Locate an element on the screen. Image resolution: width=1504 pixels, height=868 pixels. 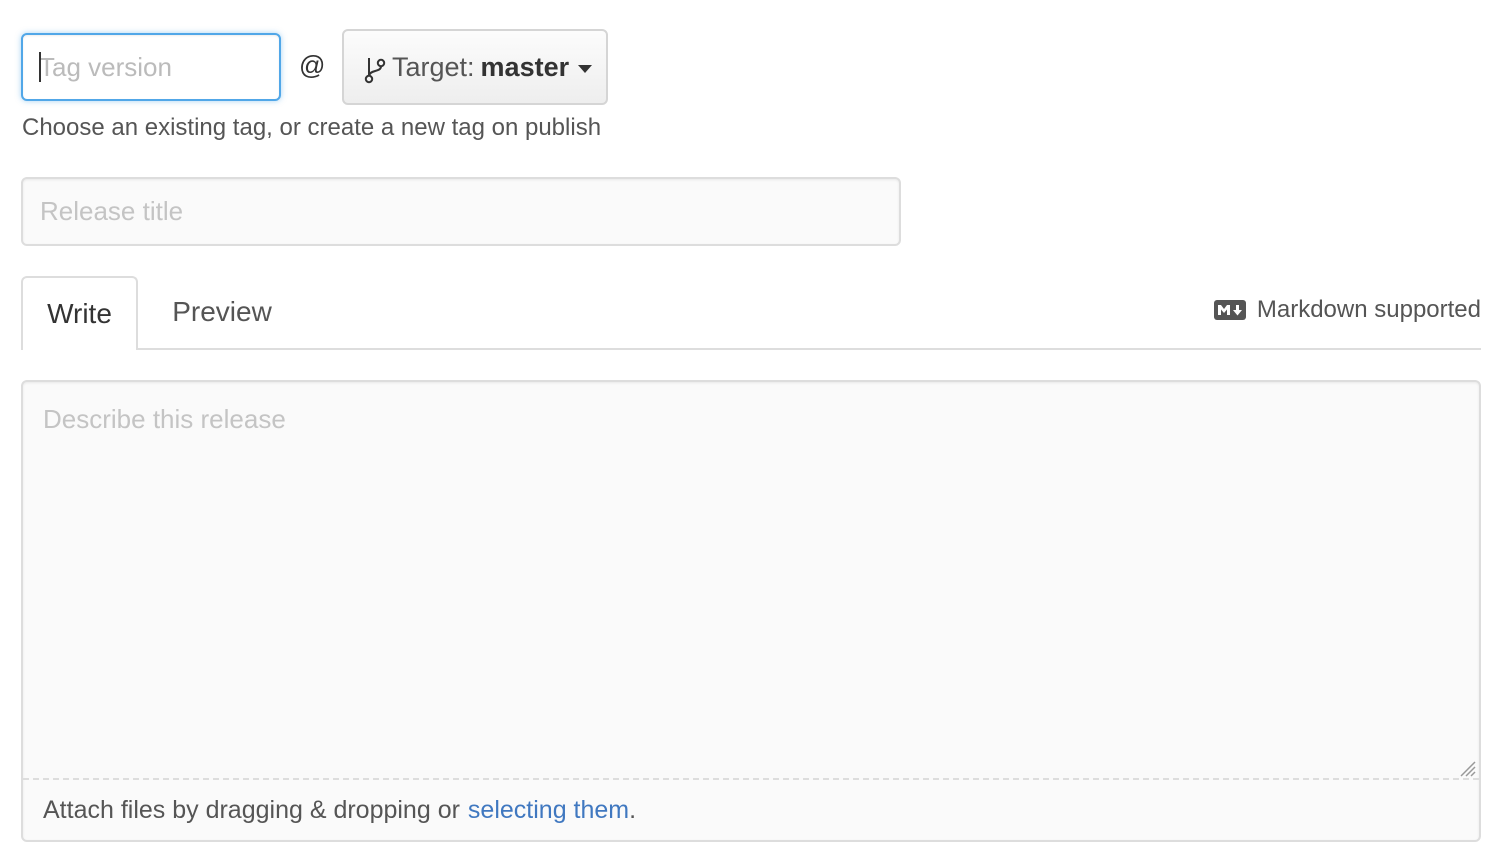
tab-preview: Preview is located at coordinates (222, 312).